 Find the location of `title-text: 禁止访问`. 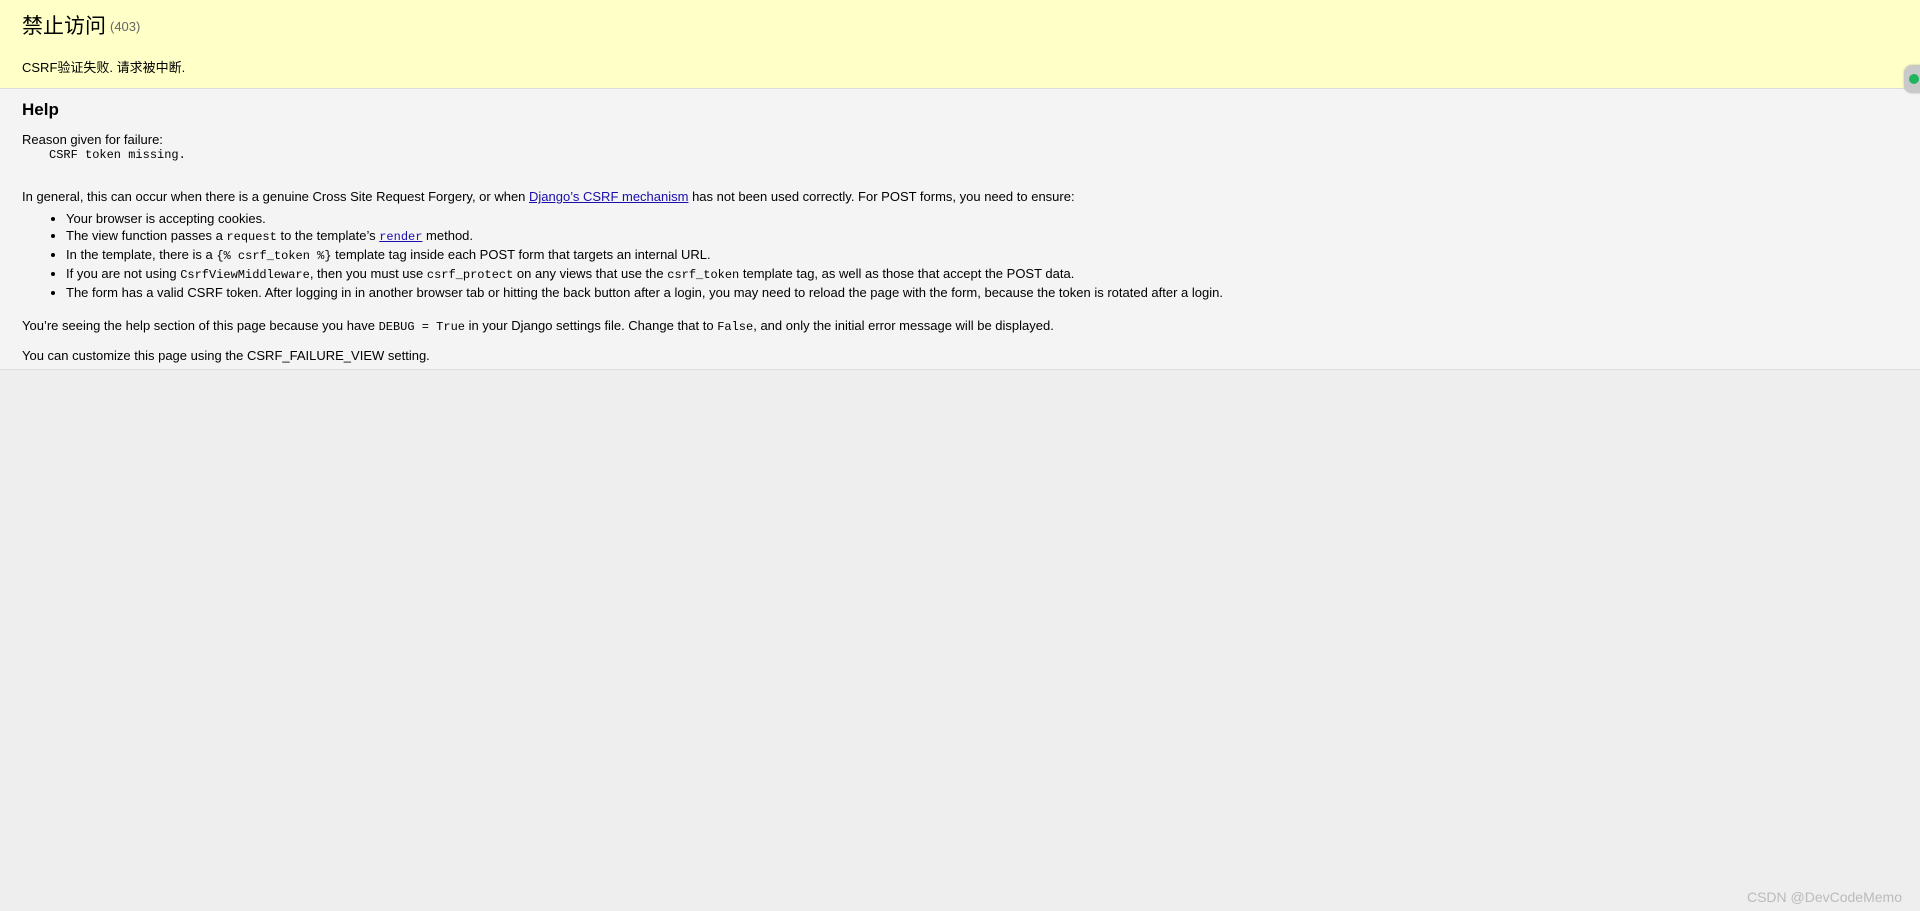

title-text: 禁止访问 is located at coordinates (64, 26).